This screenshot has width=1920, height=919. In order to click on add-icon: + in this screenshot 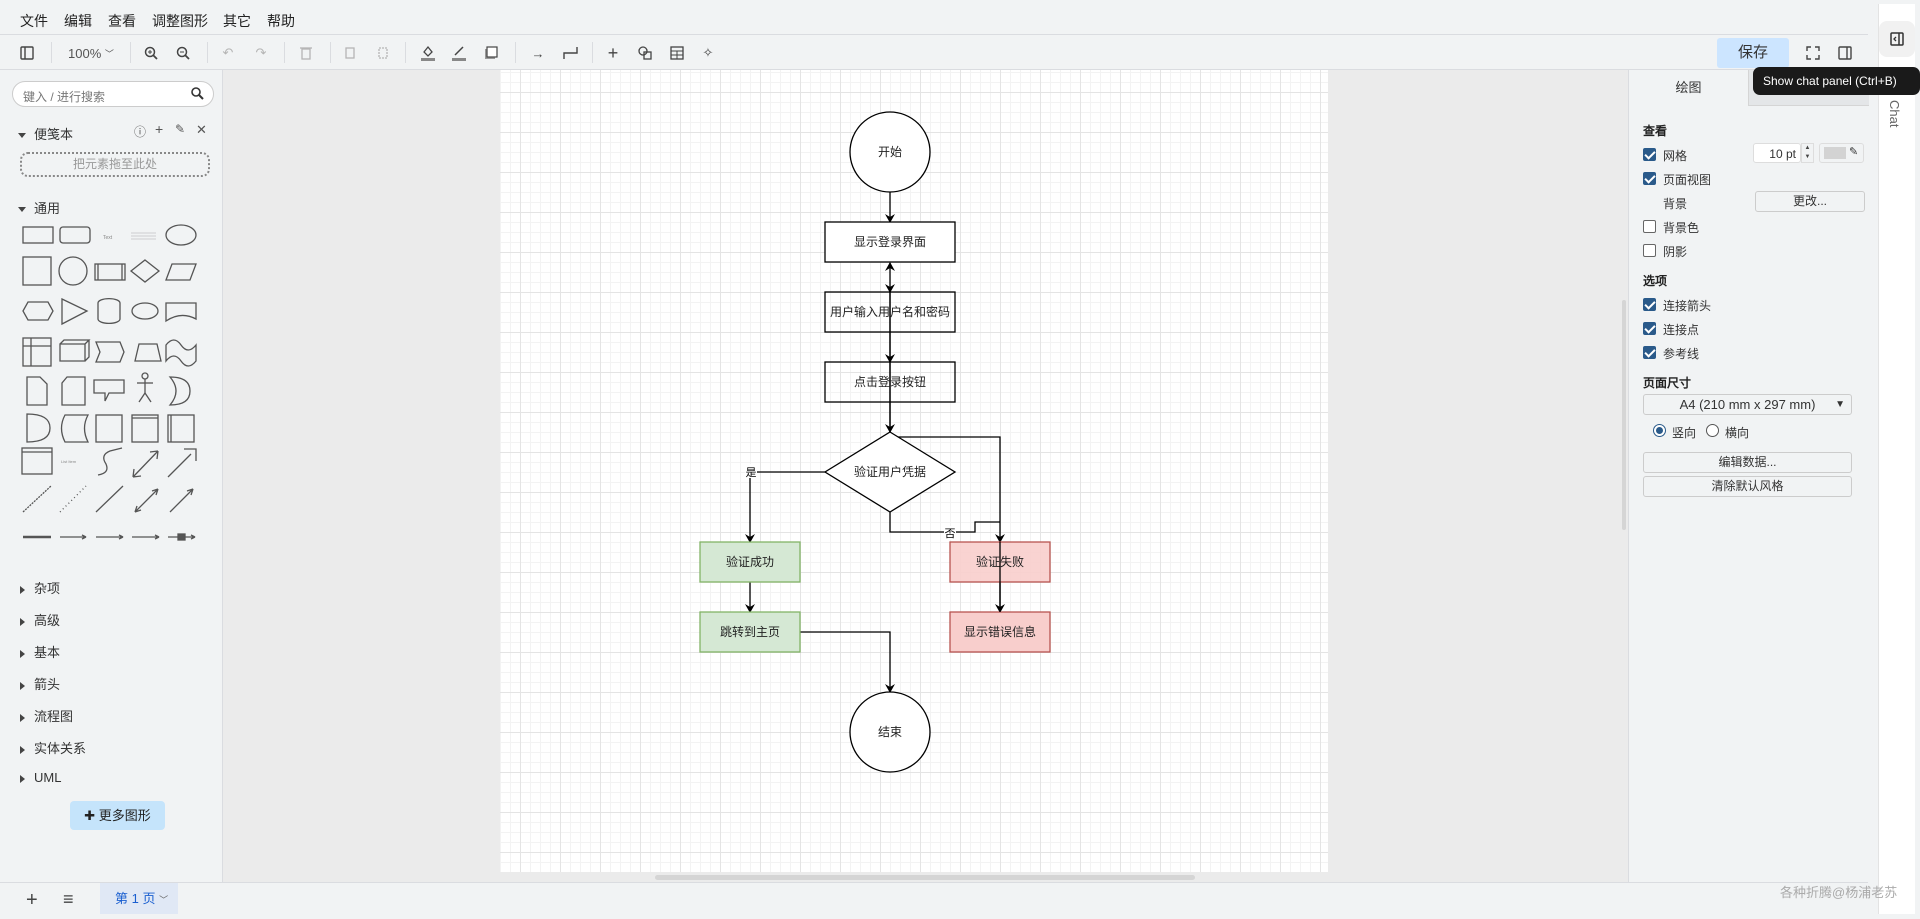, I will do `click(159, 129)`.